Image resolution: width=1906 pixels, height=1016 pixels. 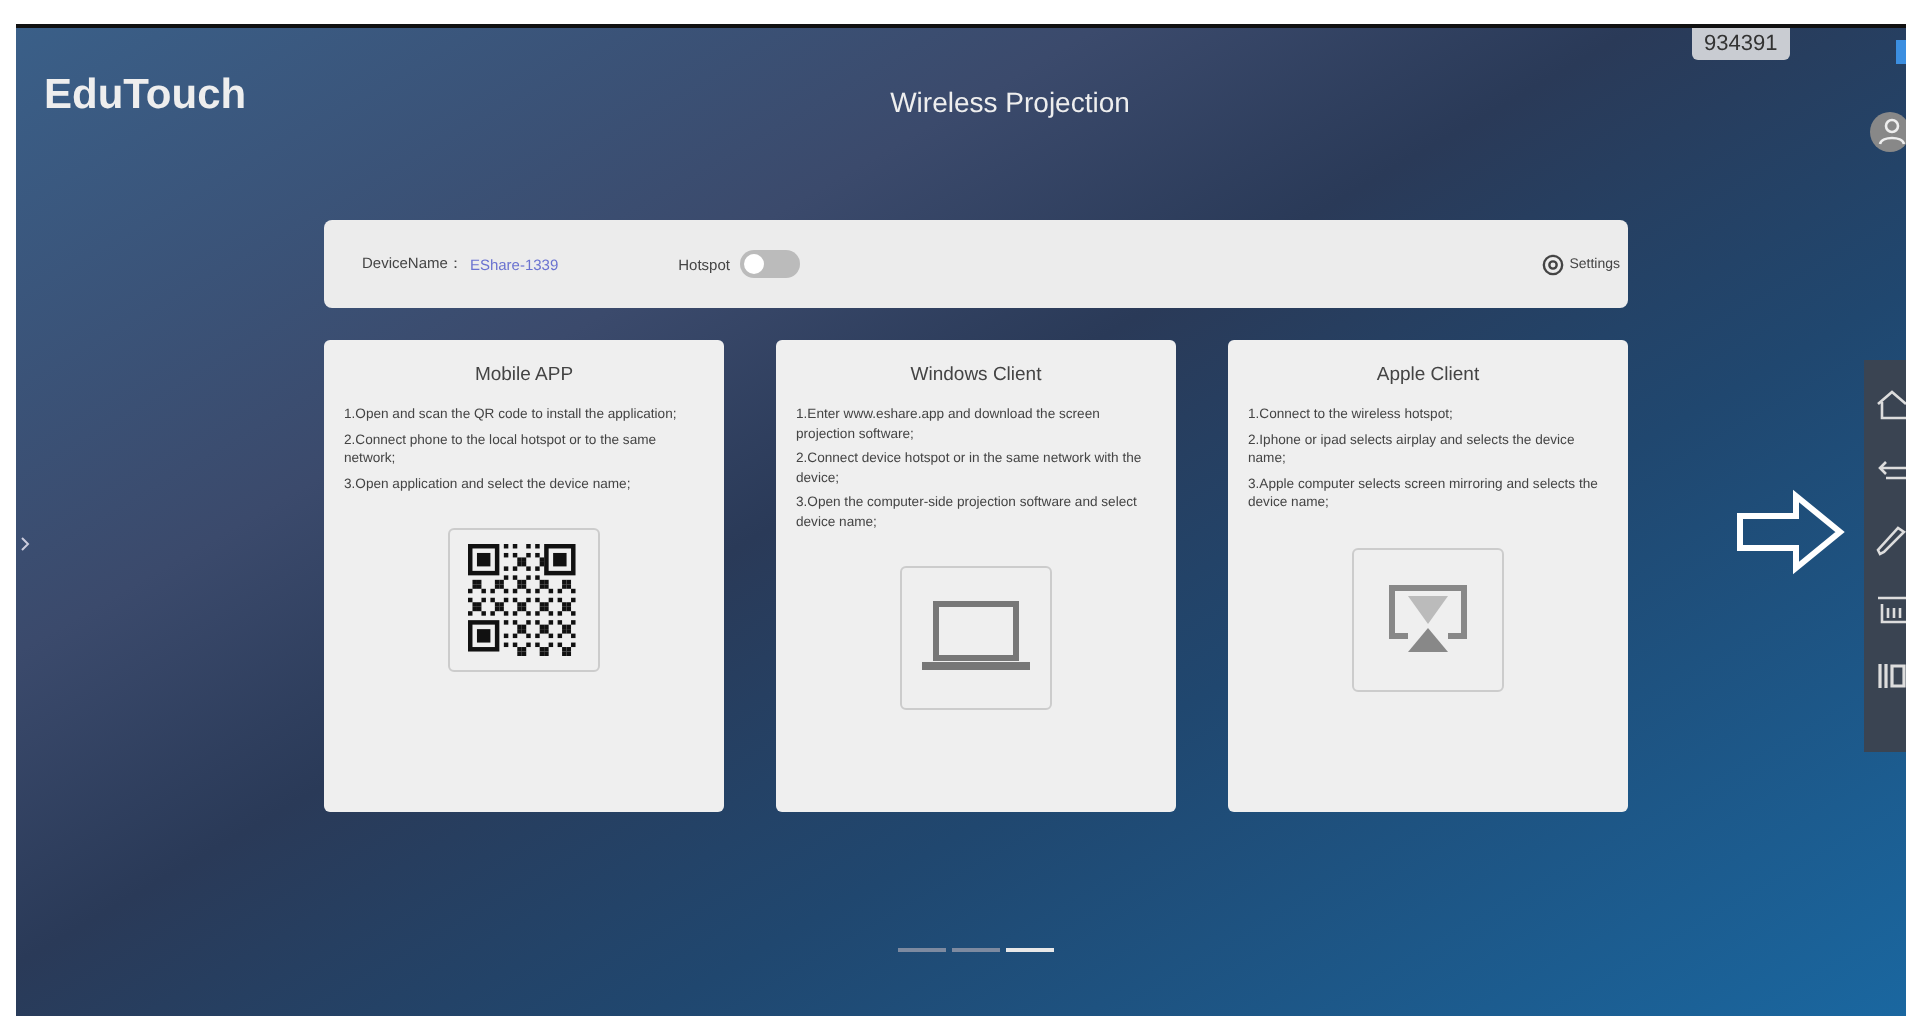 I want to click on card-title: Apple Client, so click(x=1428, y=375).